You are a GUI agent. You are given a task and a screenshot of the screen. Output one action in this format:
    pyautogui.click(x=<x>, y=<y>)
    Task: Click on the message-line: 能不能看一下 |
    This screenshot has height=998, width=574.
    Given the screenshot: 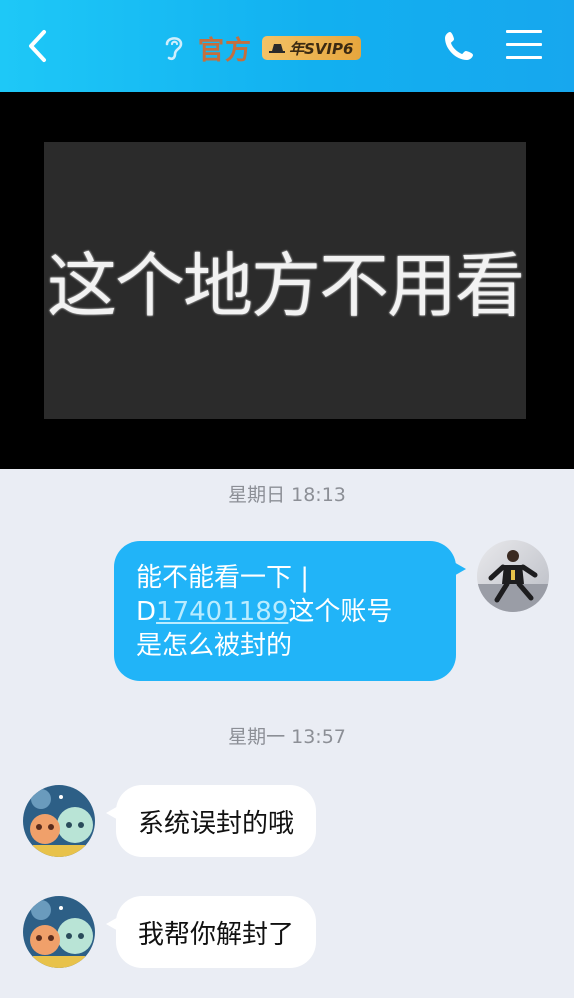 What is the action you would take?
    pyautogui.click(x=223, y=578)
    